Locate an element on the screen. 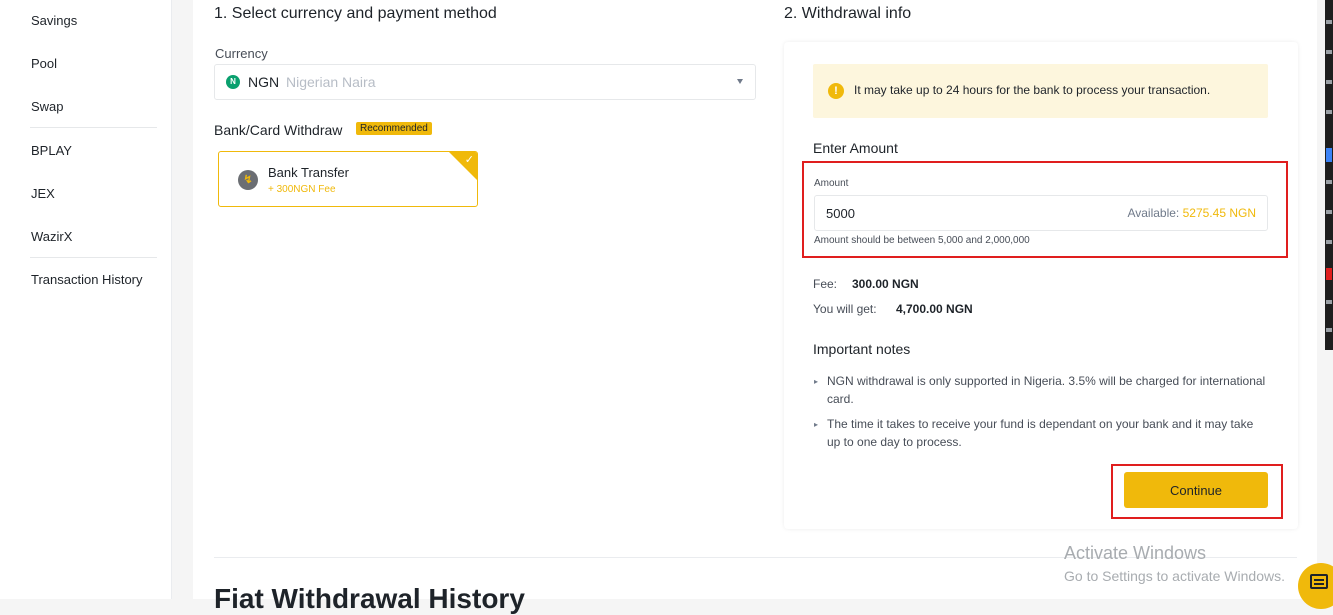 This screenshot has width=1333, height=615. sidebar-item-pool: Pool is located at coordinates (44, 63).